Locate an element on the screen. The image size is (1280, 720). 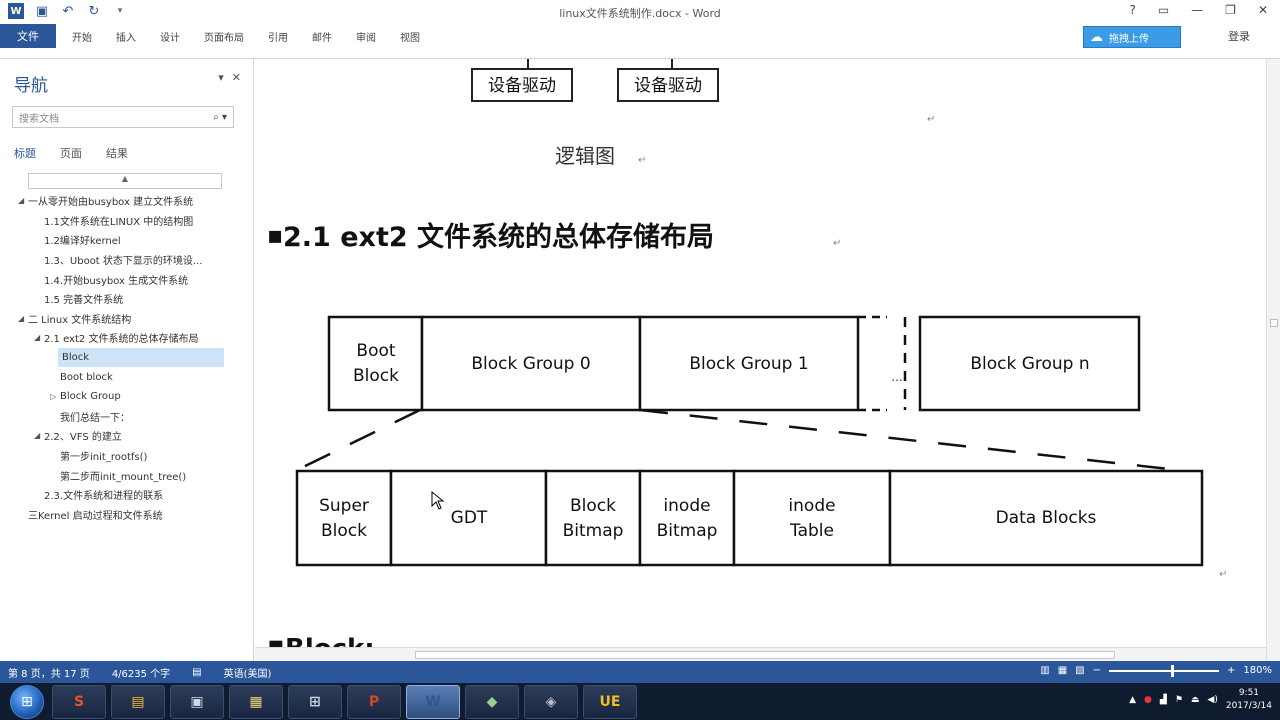
tab-view: 视图 is located at coordinates (410, 36).